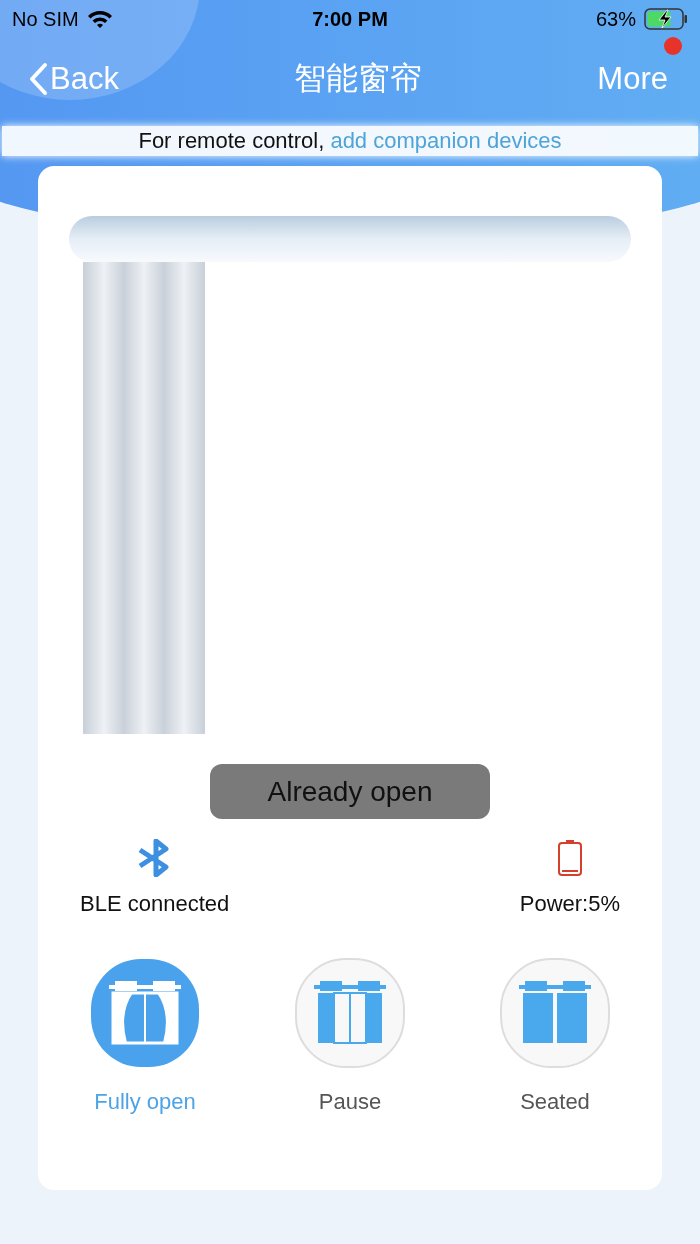  Describe the element at coordinates (99, 19) in the screenshot. I see `wifi-icon` at that location.